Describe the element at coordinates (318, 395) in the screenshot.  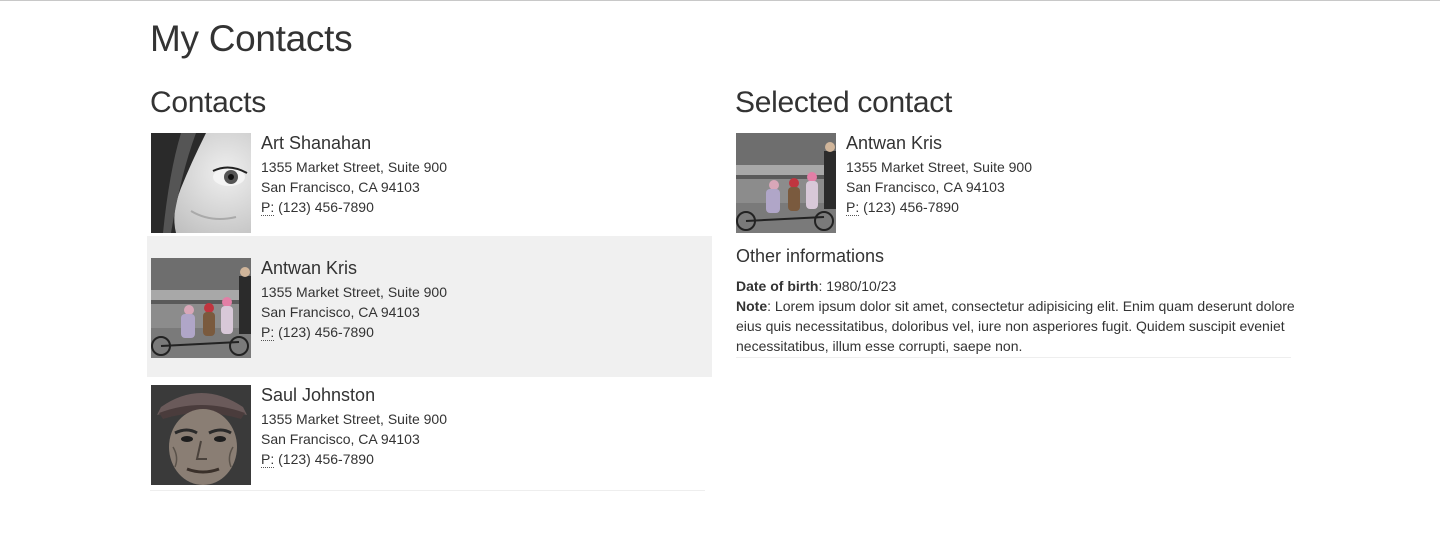
I see `contact-name: Saul Johnston` at that location.